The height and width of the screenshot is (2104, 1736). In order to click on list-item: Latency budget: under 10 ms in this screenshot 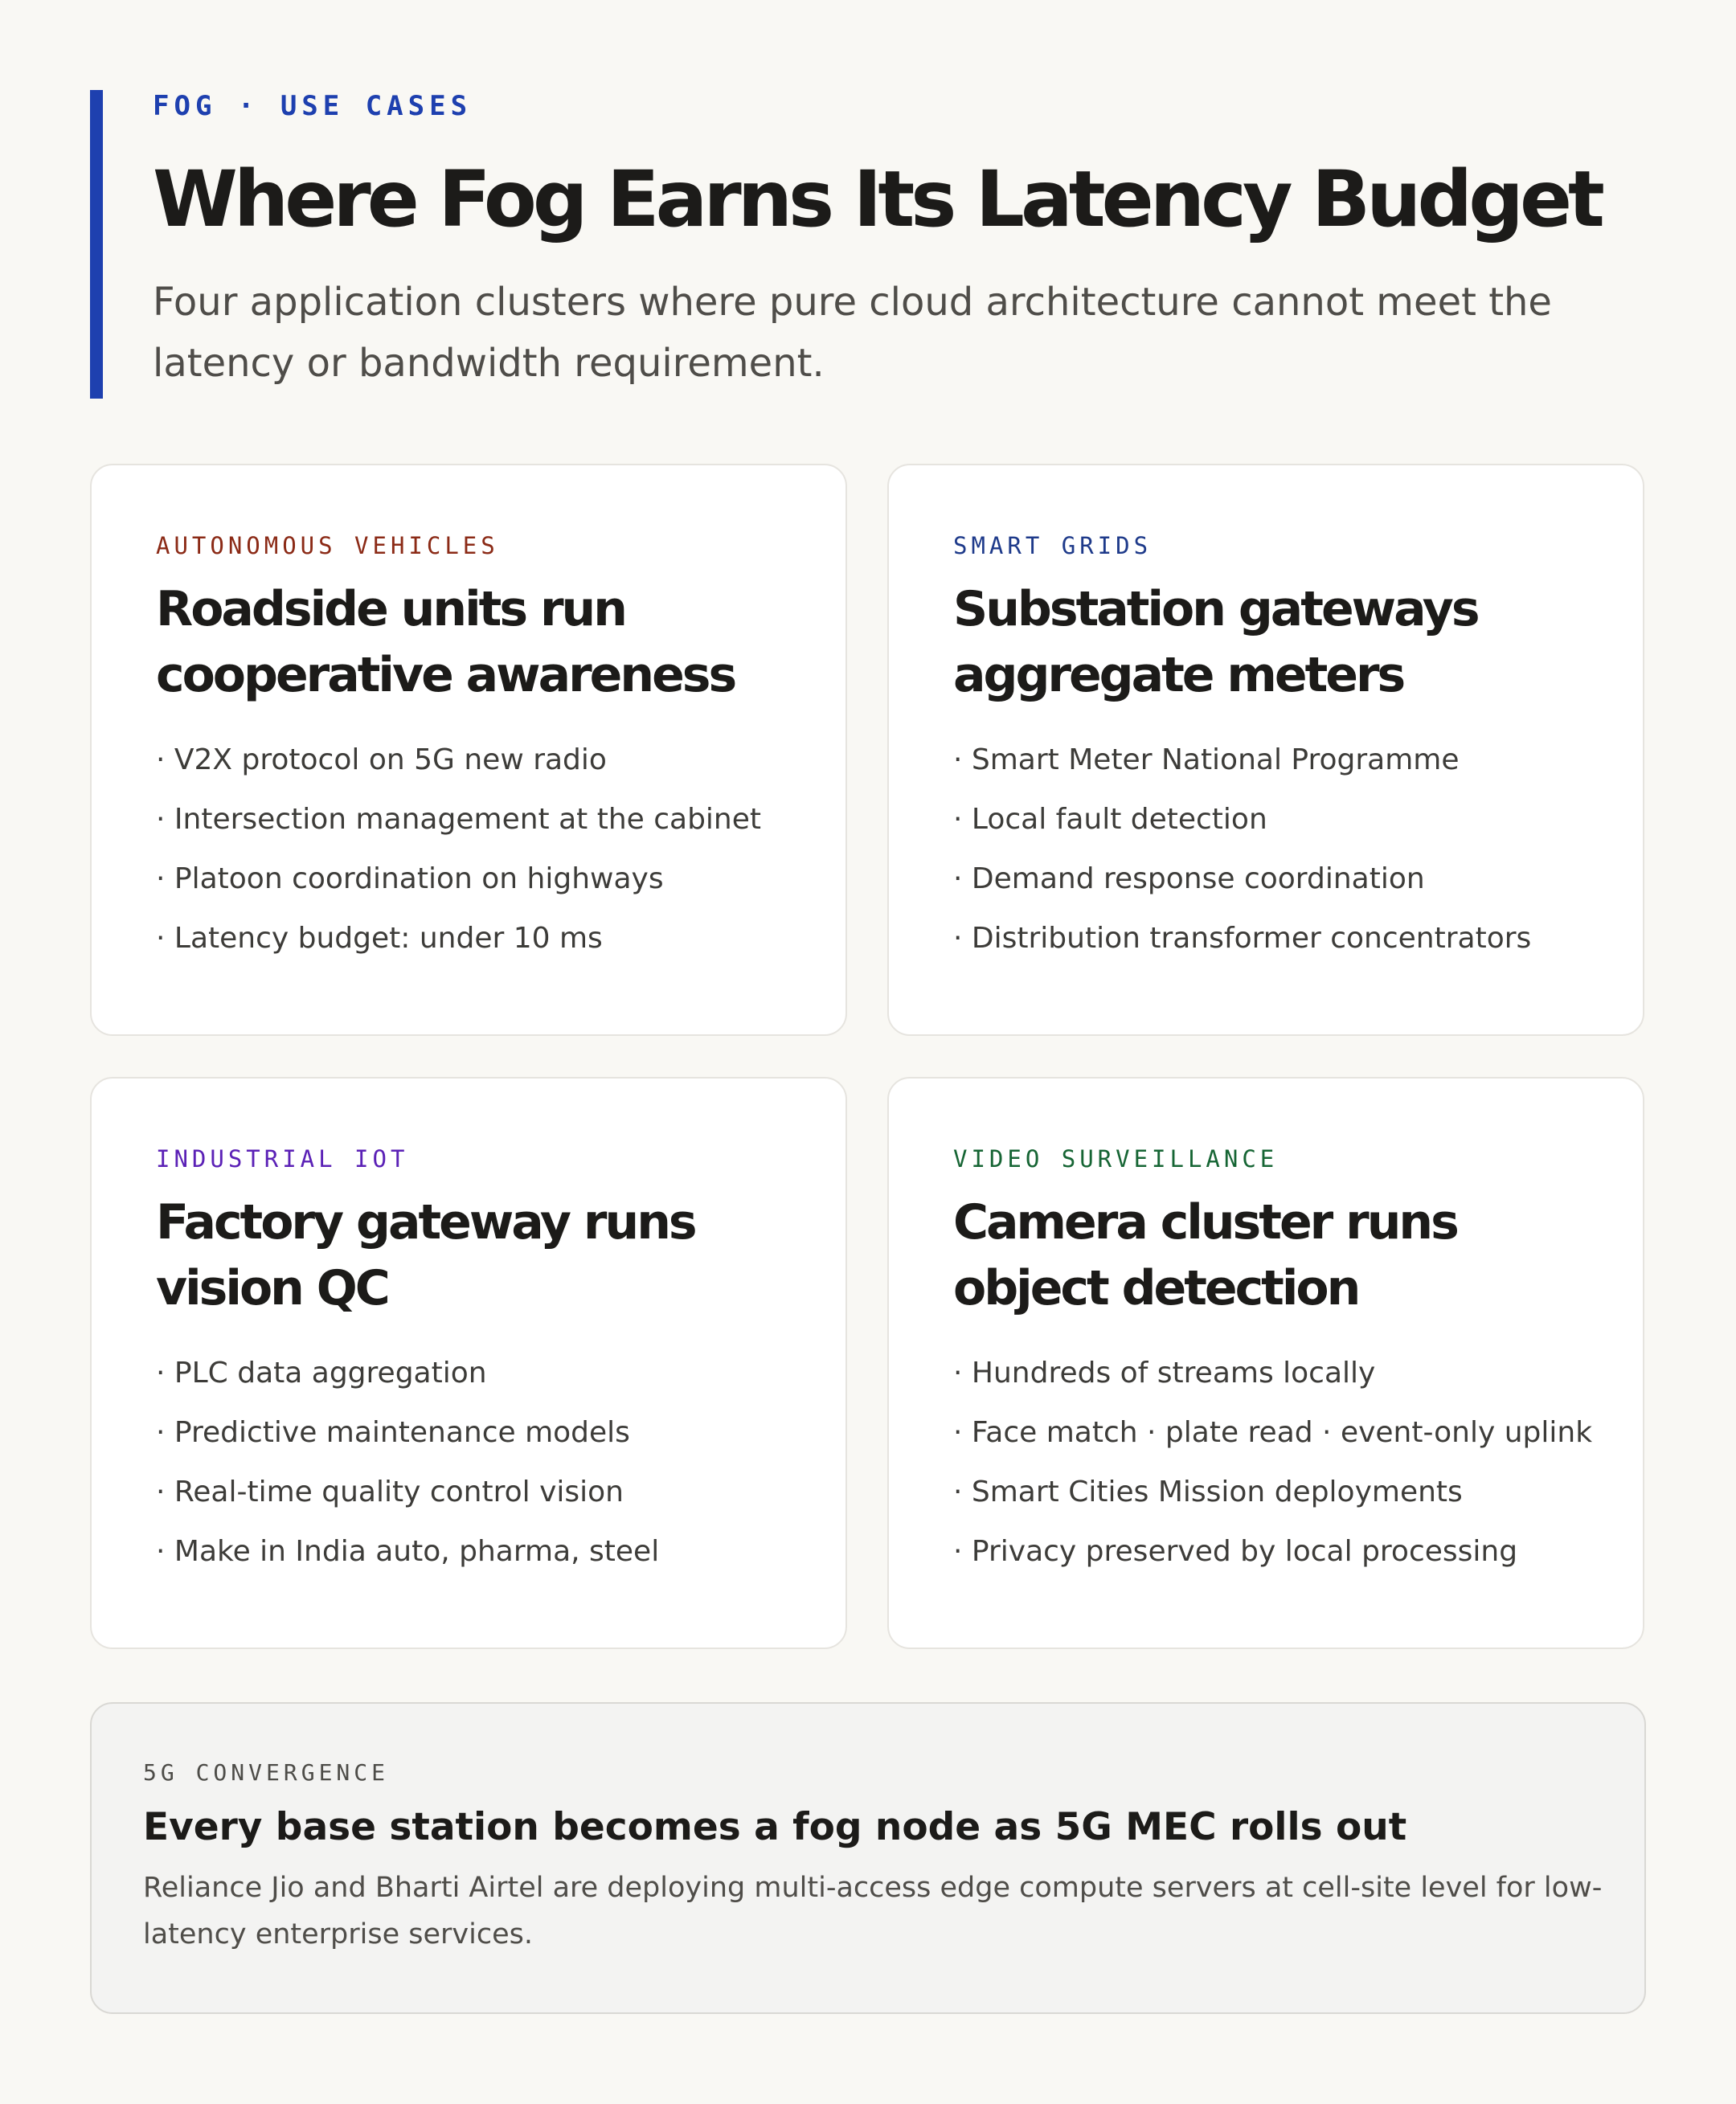, I will do `click(458, 938)`.